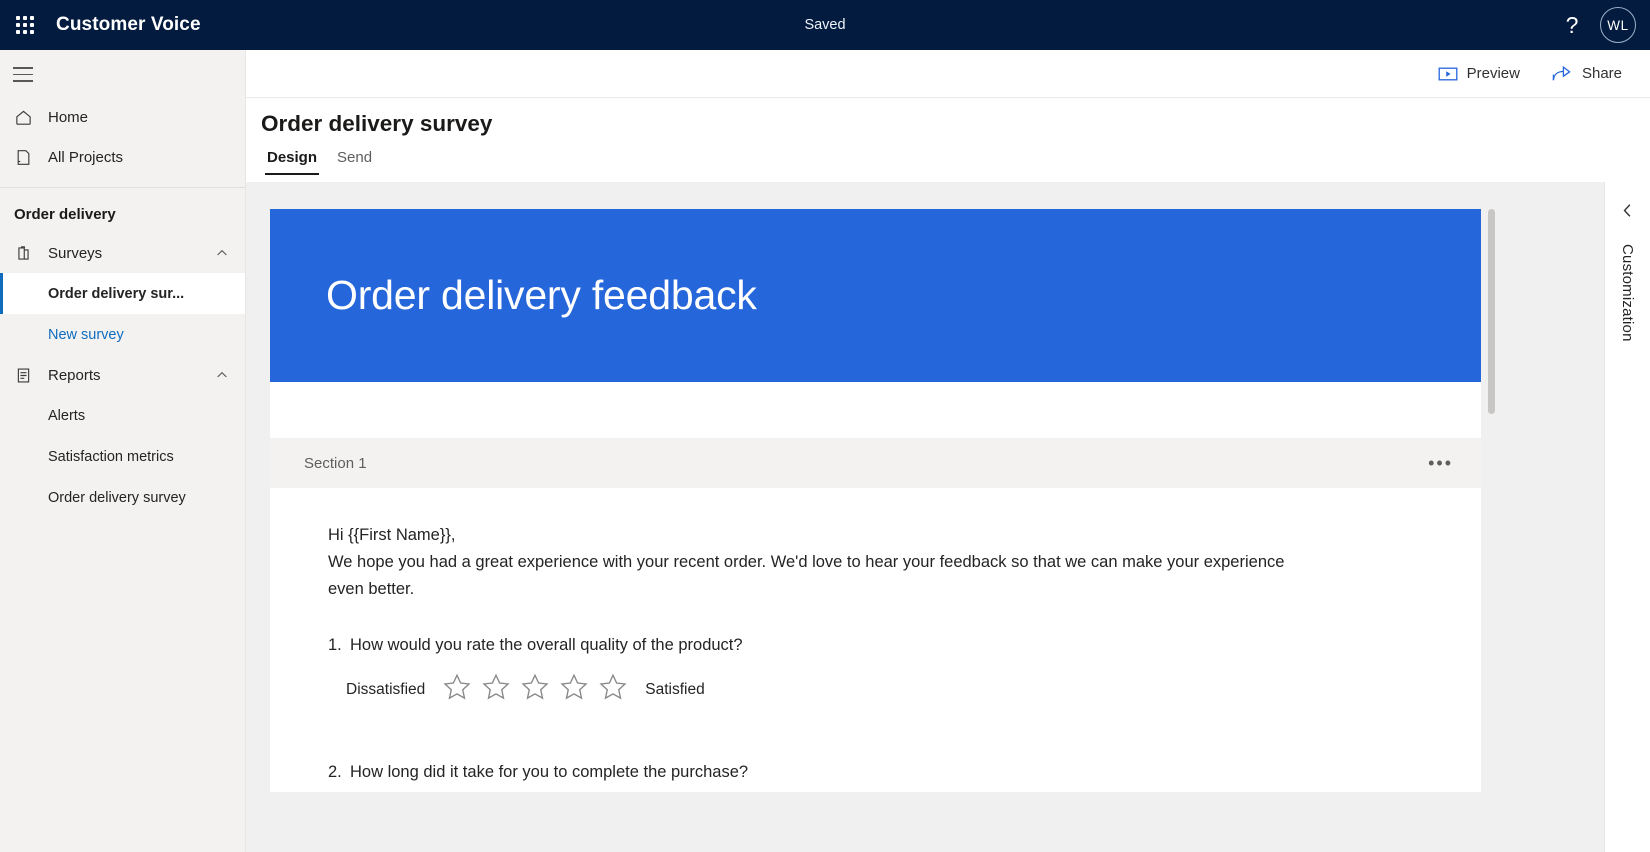  Describe the element at coordinates (1627, 293) in the screenshot. I see `customization-label: Customization` at that location.